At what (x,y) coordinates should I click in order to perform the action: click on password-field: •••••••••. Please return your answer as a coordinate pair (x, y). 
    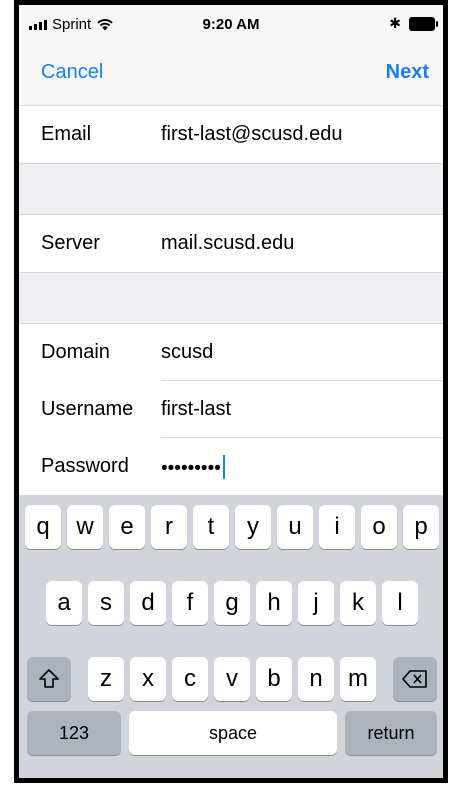
    Looking at the image, I should click on (193, 467).